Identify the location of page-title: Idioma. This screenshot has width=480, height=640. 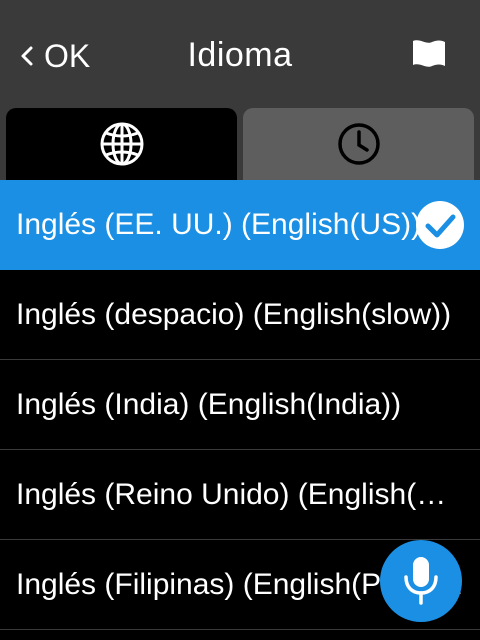
(240, 55).